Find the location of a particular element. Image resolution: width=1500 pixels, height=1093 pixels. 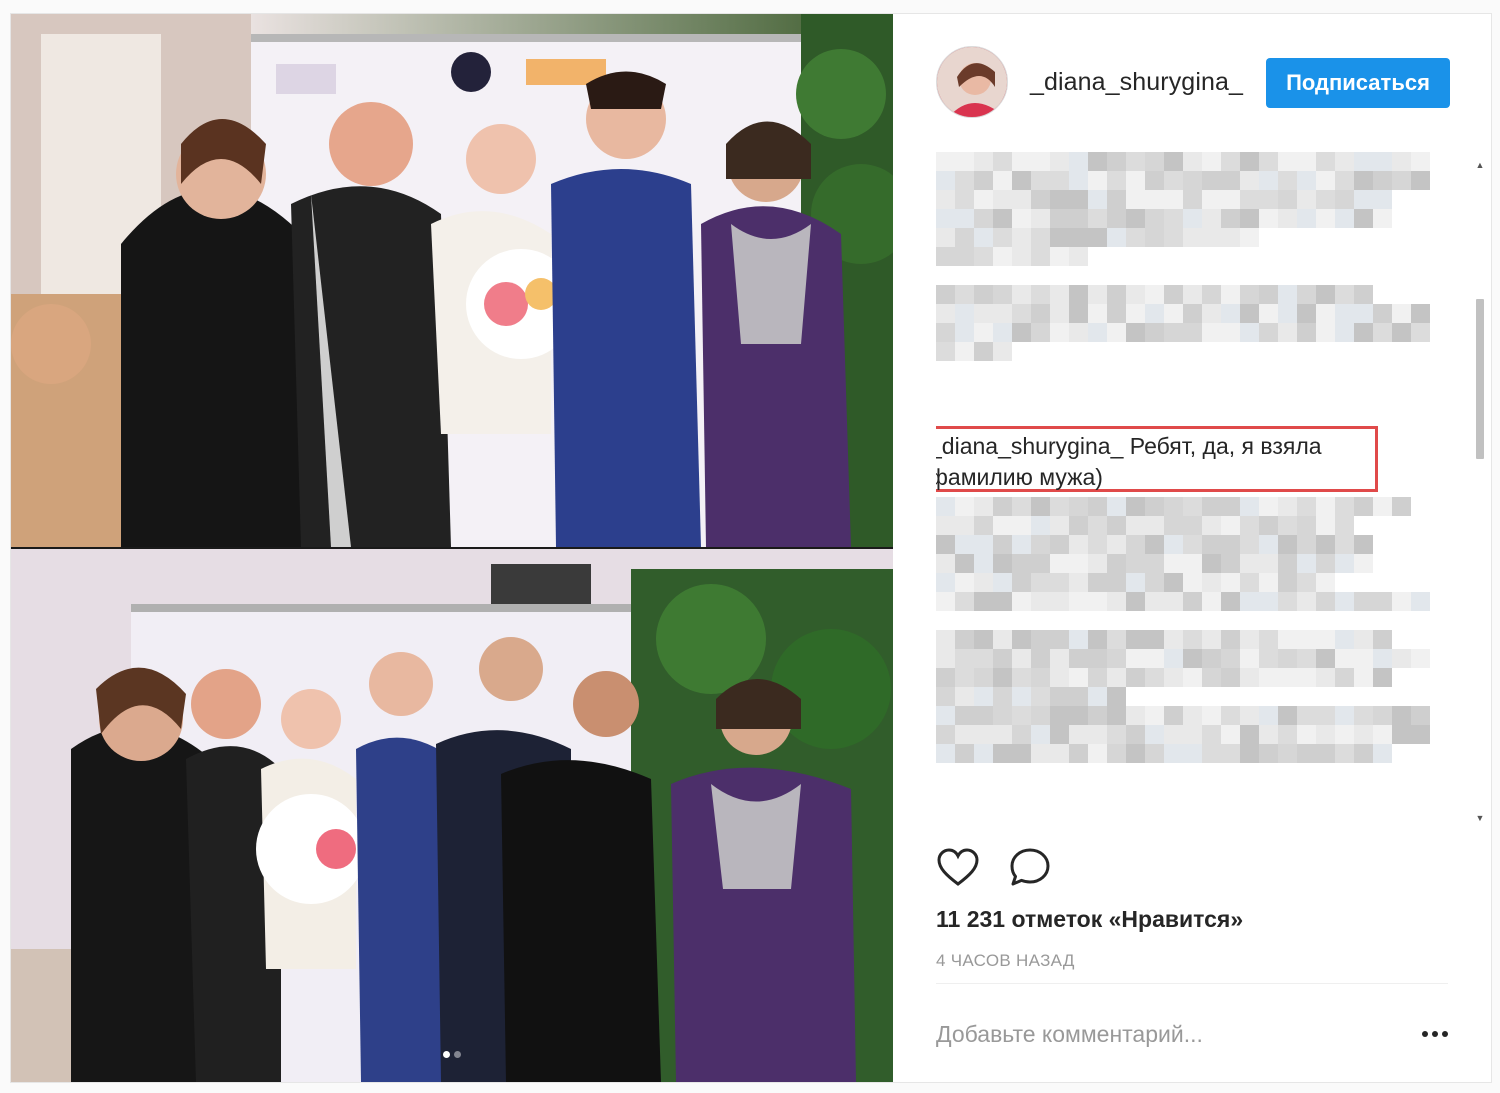

follow-button: Подписаться is located at coordinates (1358, 83).